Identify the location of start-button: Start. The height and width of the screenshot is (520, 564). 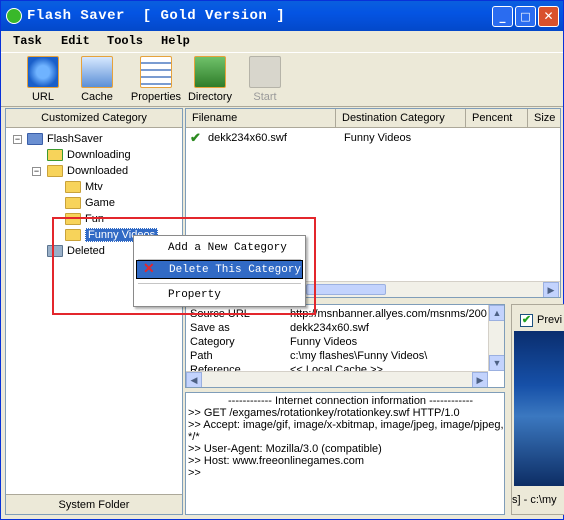
(265, 81).